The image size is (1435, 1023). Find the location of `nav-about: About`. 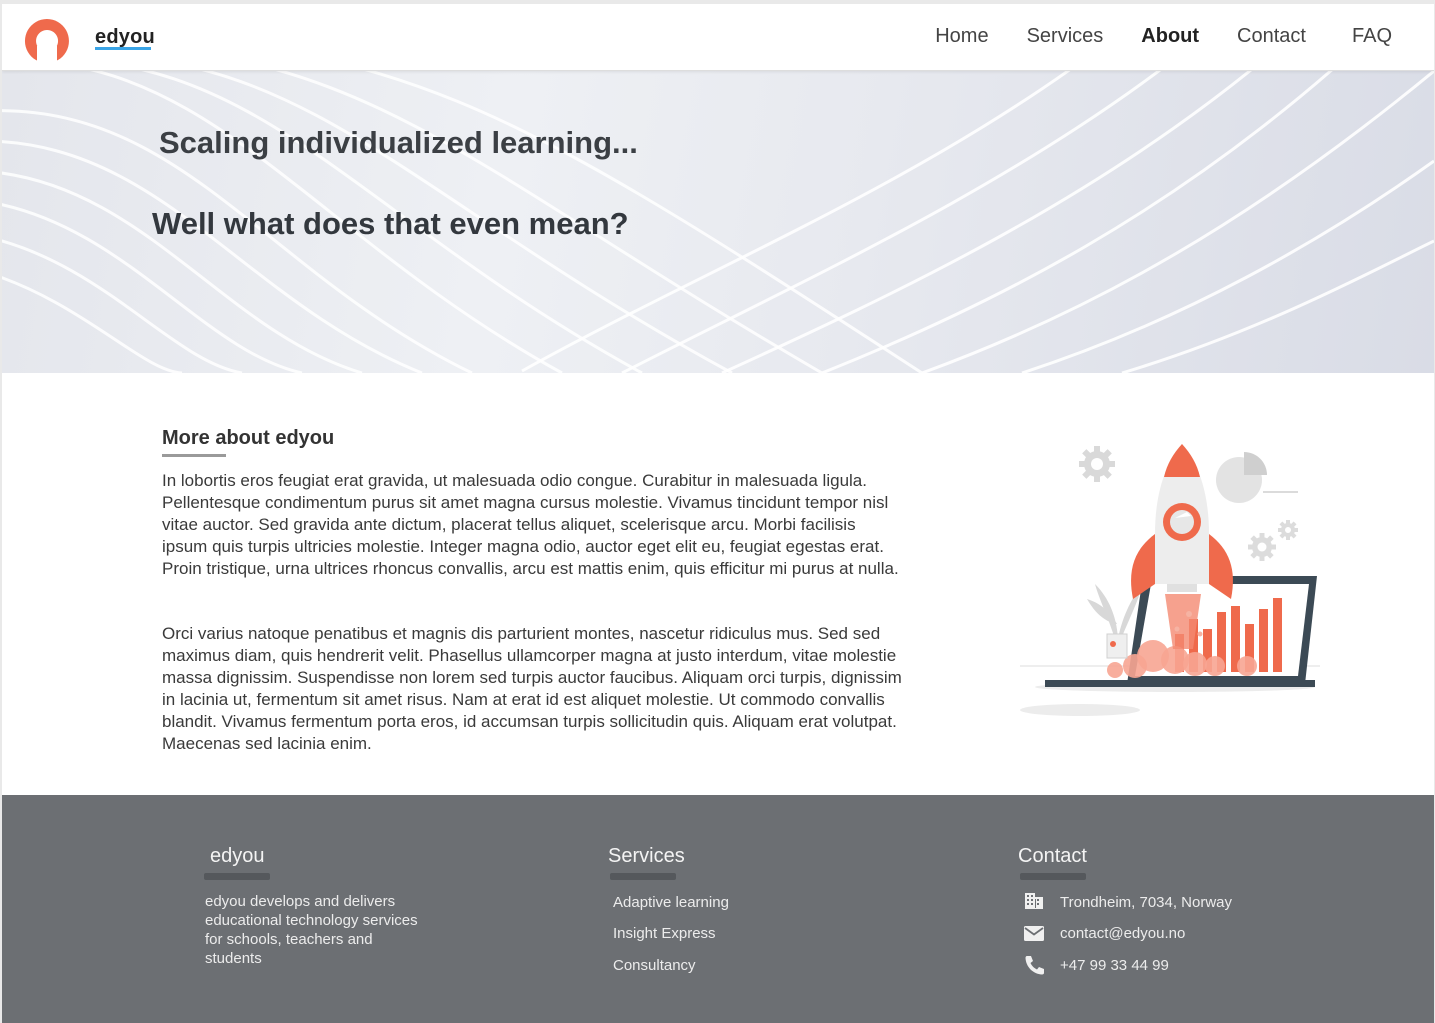

nav-about: About is located at coordinates (1170, 36).